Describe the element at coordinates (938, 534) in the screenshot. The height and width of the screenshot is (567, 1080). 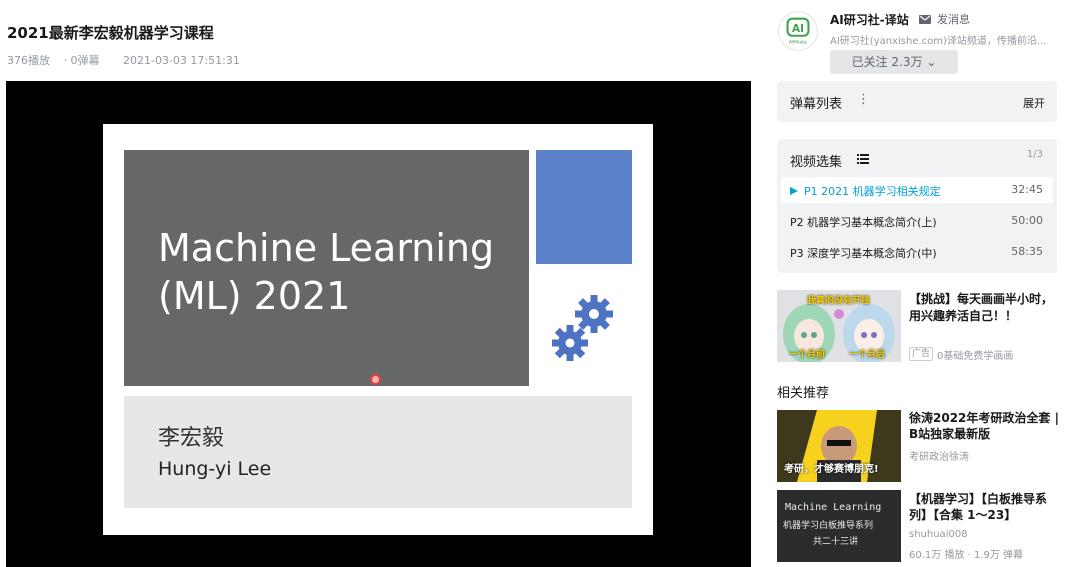
I see `related-author-2: shuhuai008` at that location.